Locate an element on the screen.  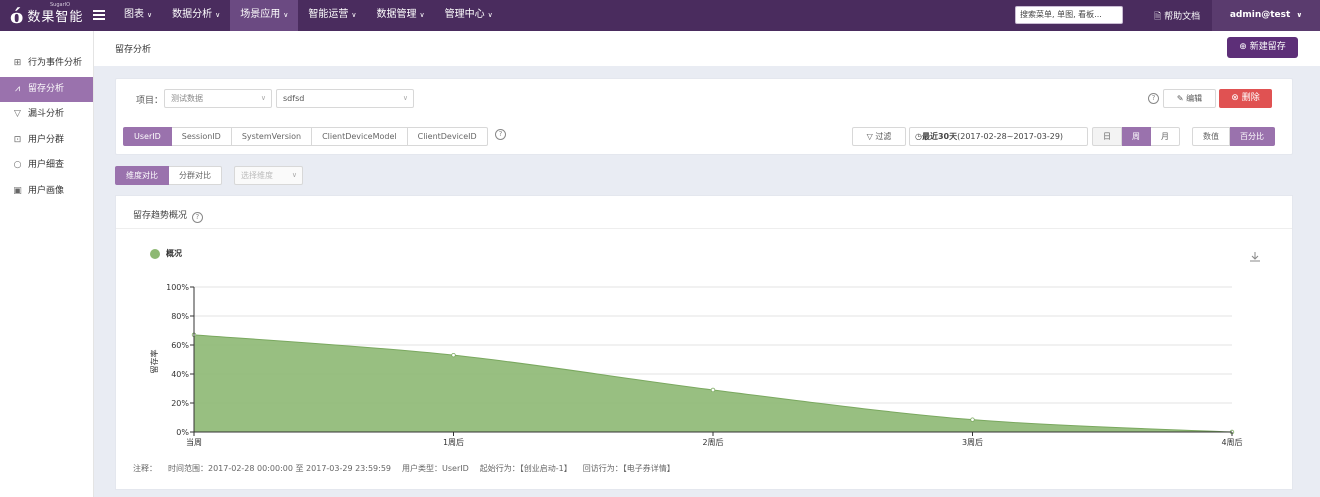
logo: ó SugarIO 数果智能 is located at coordinates (47, 15).